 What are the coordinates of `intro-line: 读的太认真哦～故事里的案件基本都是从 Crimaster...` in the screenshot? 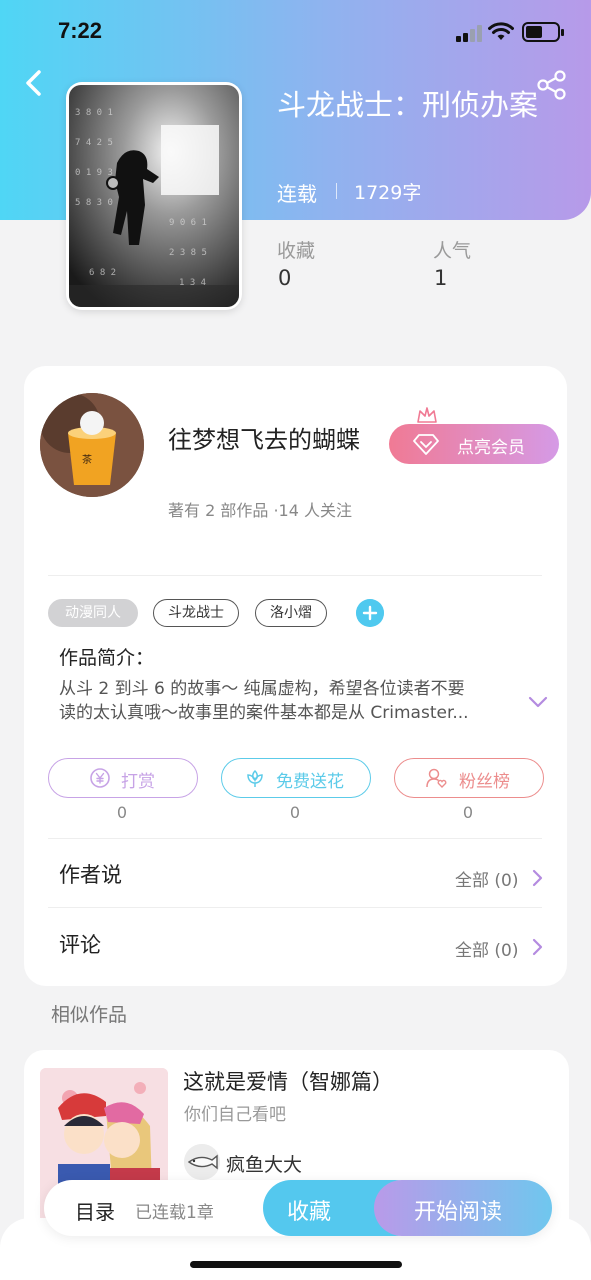 It's located at (264, 713).